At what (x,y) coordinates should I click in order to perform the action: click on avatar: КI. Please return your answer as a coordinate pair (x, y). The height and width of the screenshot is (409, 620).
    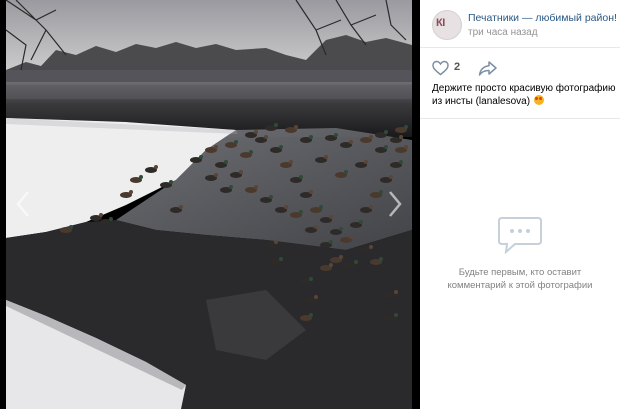
    Looking at the image, I should click on (447, 25).